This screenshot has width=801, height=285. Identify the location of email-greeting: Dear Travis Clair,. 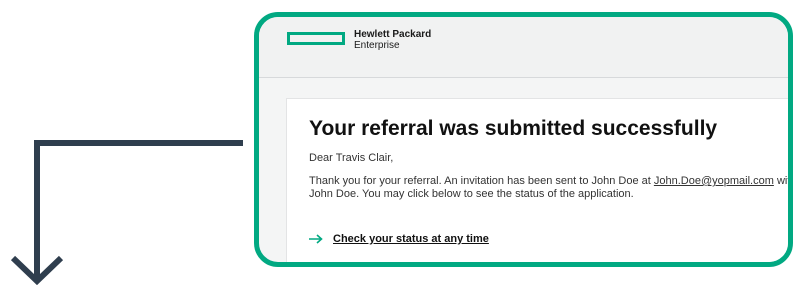
(351, 158).